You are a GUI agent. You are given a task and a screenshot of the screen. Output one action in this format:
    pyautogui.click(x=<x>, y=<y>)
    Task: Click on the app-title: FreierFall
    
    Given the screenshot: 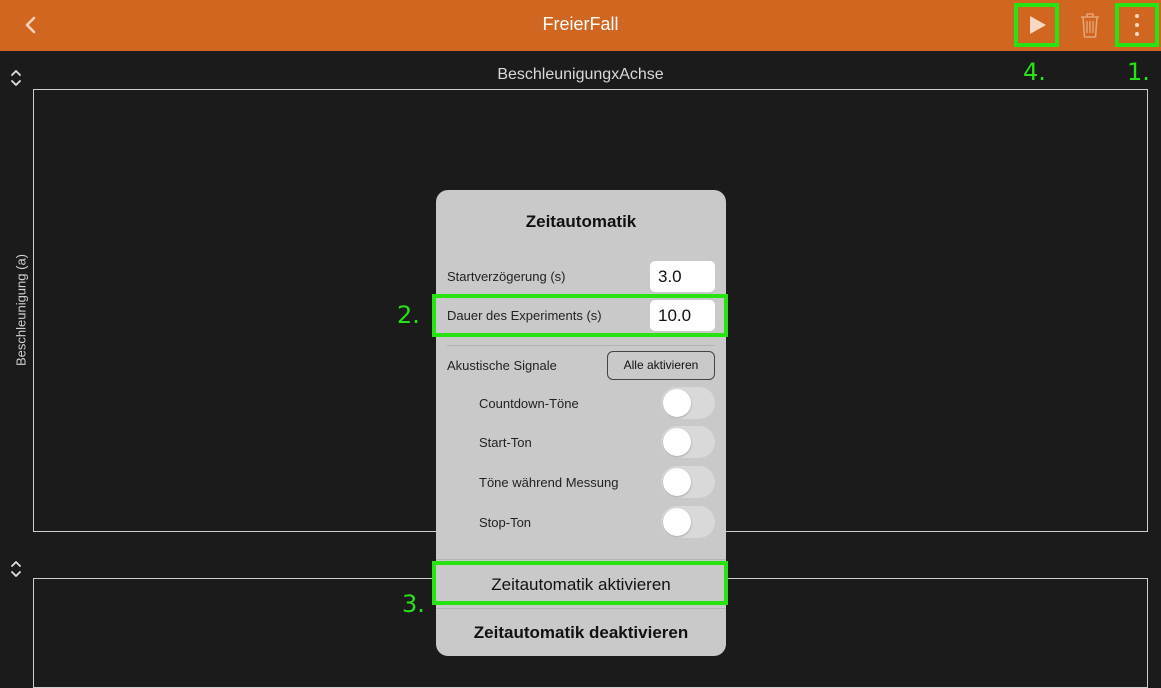 What is the action you would take?
    pyautogui.click(x=580, y=24)
    